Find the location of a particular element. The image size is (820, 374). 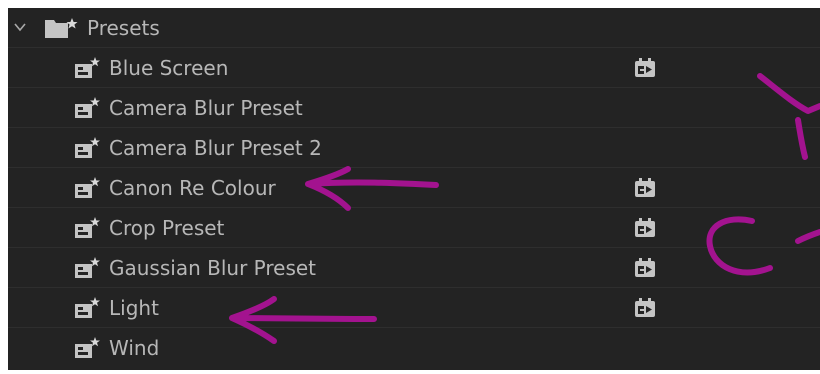

preset-item-canon-re-colour: Canon Re Colour is located at coordinates (414, 188).